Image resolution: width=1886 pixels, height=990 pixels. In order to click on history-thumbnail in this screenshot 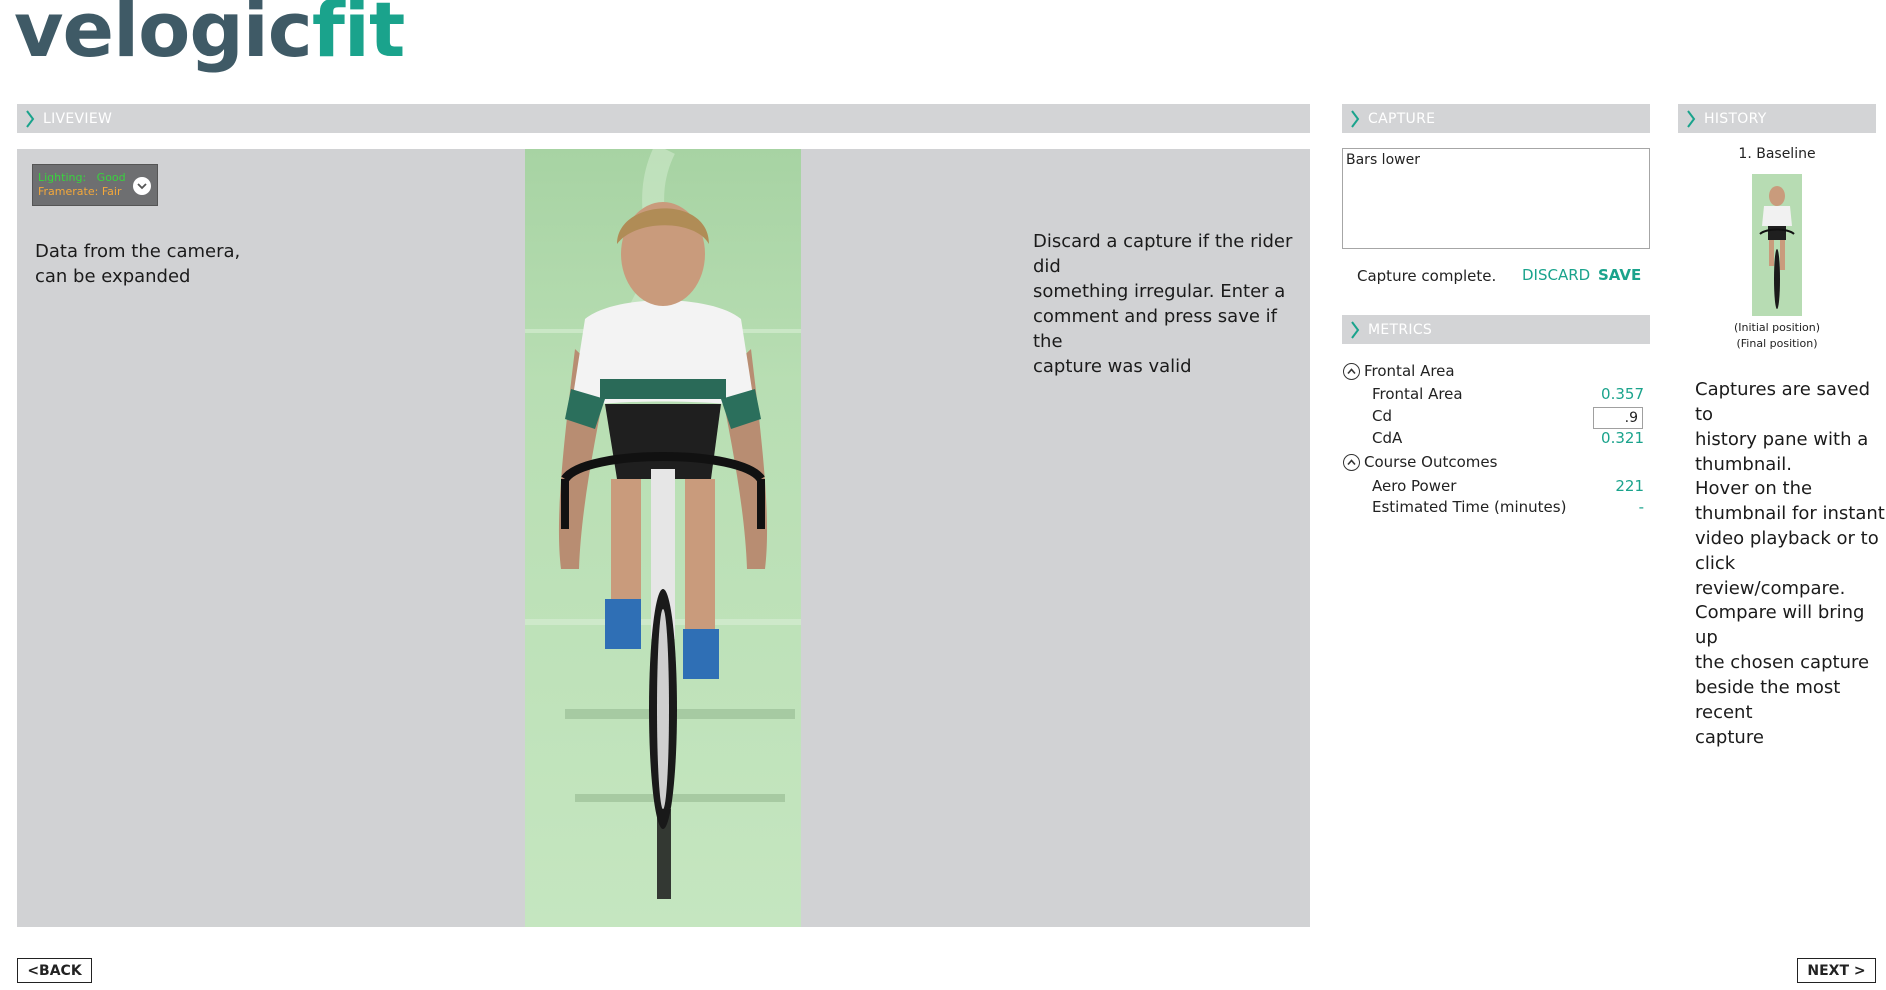, I will do `click(1777, 245)`.